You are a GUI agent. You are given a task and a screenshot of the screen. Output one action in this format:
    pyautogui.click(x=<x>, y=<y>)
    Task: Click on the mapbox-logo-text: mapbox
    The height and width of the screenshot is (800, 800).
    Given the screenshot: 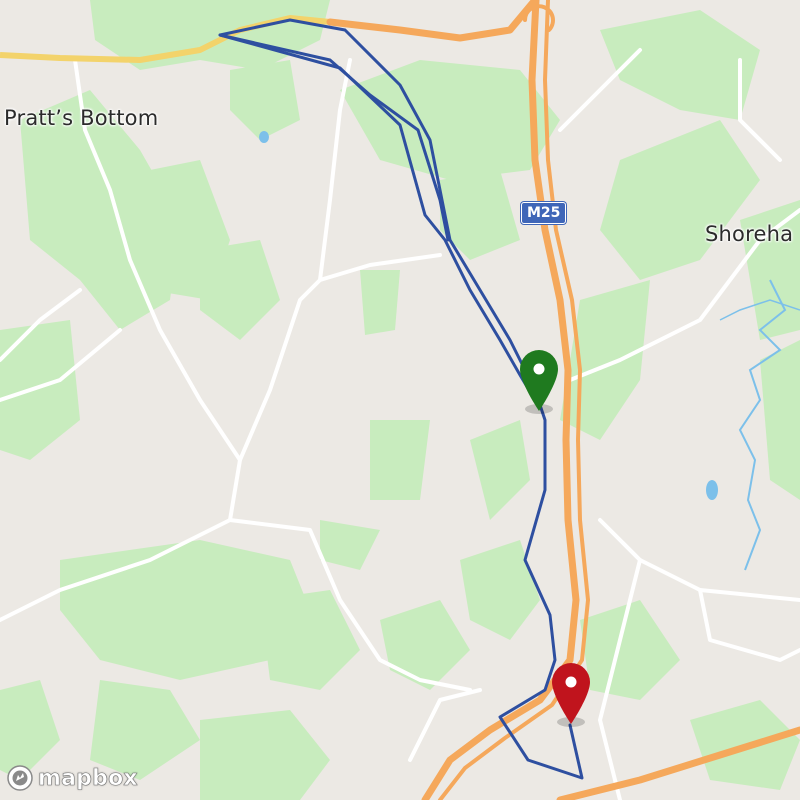 What is the action you would take?
    pyautogui.click(x=88, y=778)
    